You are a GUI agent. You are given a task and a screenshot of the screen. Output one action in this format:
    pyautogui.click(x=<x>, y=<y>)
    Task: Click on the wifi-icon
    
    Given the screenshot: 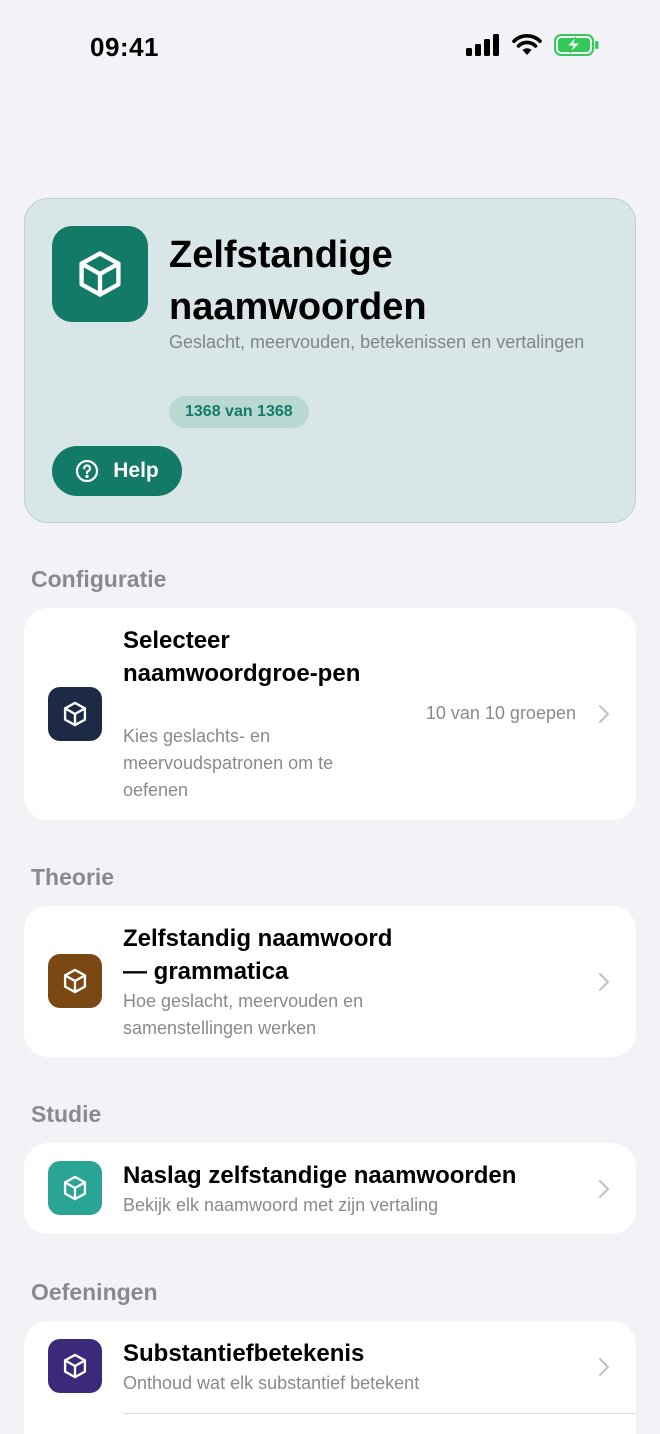 What is the action you would take?
    pyautogui.click(x=527, y=44)
    